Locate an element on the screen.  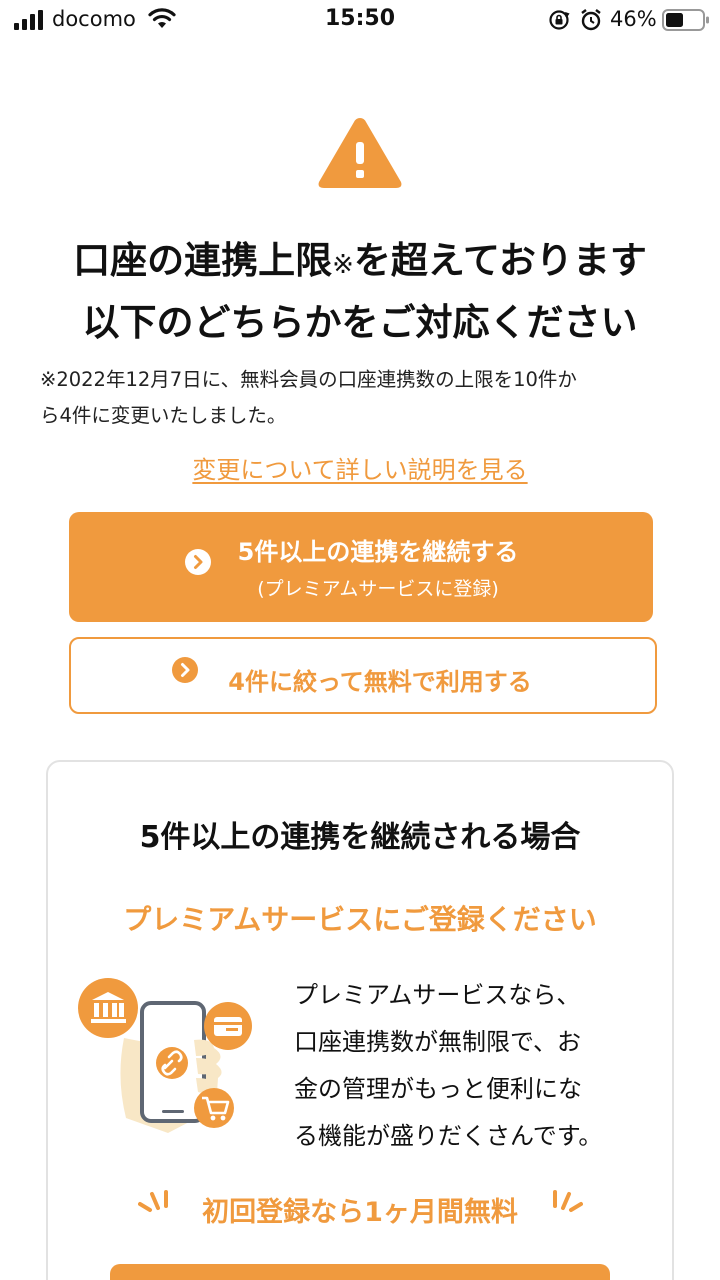
alarm-icon is located at coordinates (591, 20).